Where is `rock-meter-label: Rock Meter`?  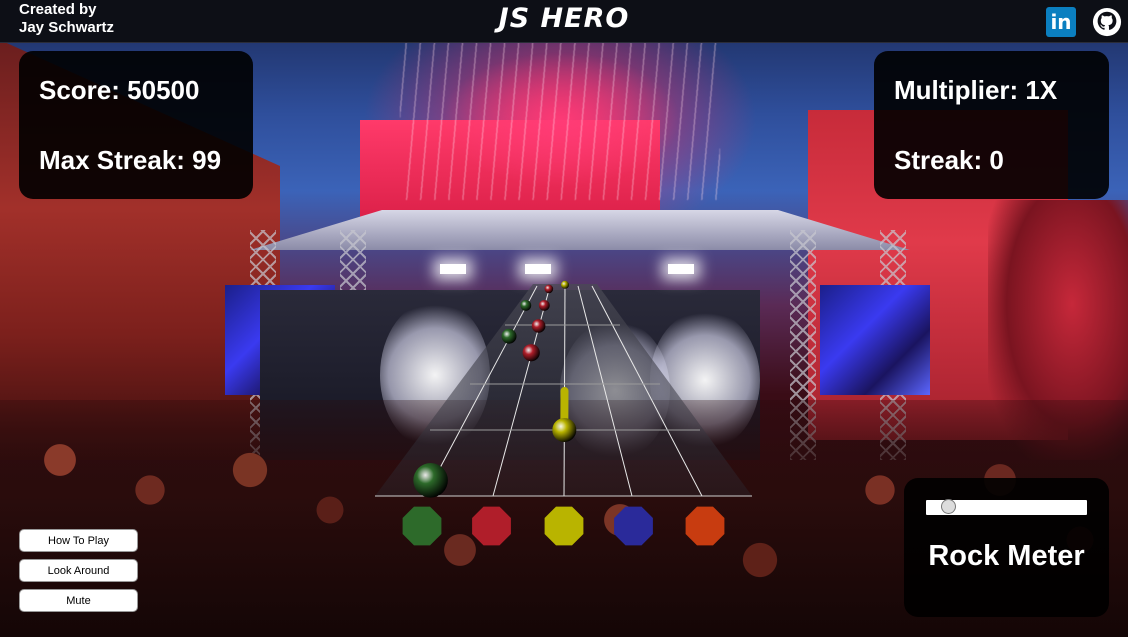 rock-meter-label: Rock Meter is located at coordinates (1006, 556).